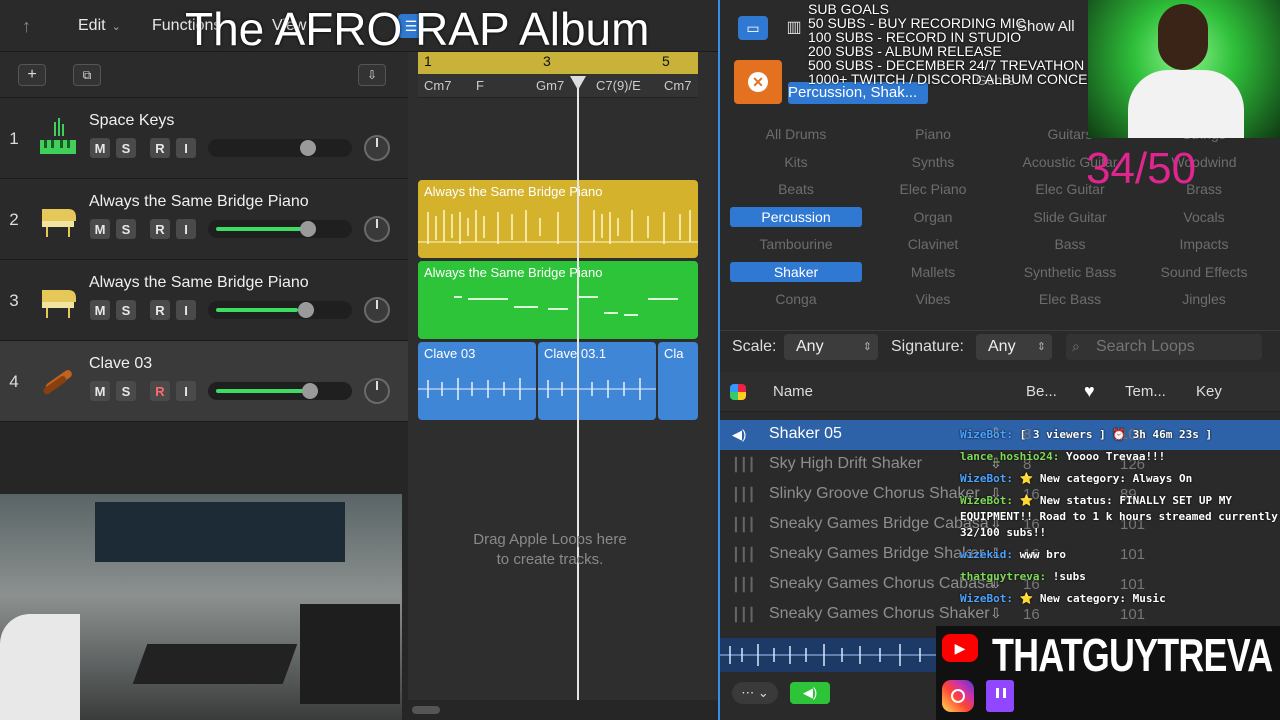 This screenshot has height=720, width=1280. Describe the element at coordinates (933, 244) in the screenshot. I see `category-button: Clavinet` at that location.